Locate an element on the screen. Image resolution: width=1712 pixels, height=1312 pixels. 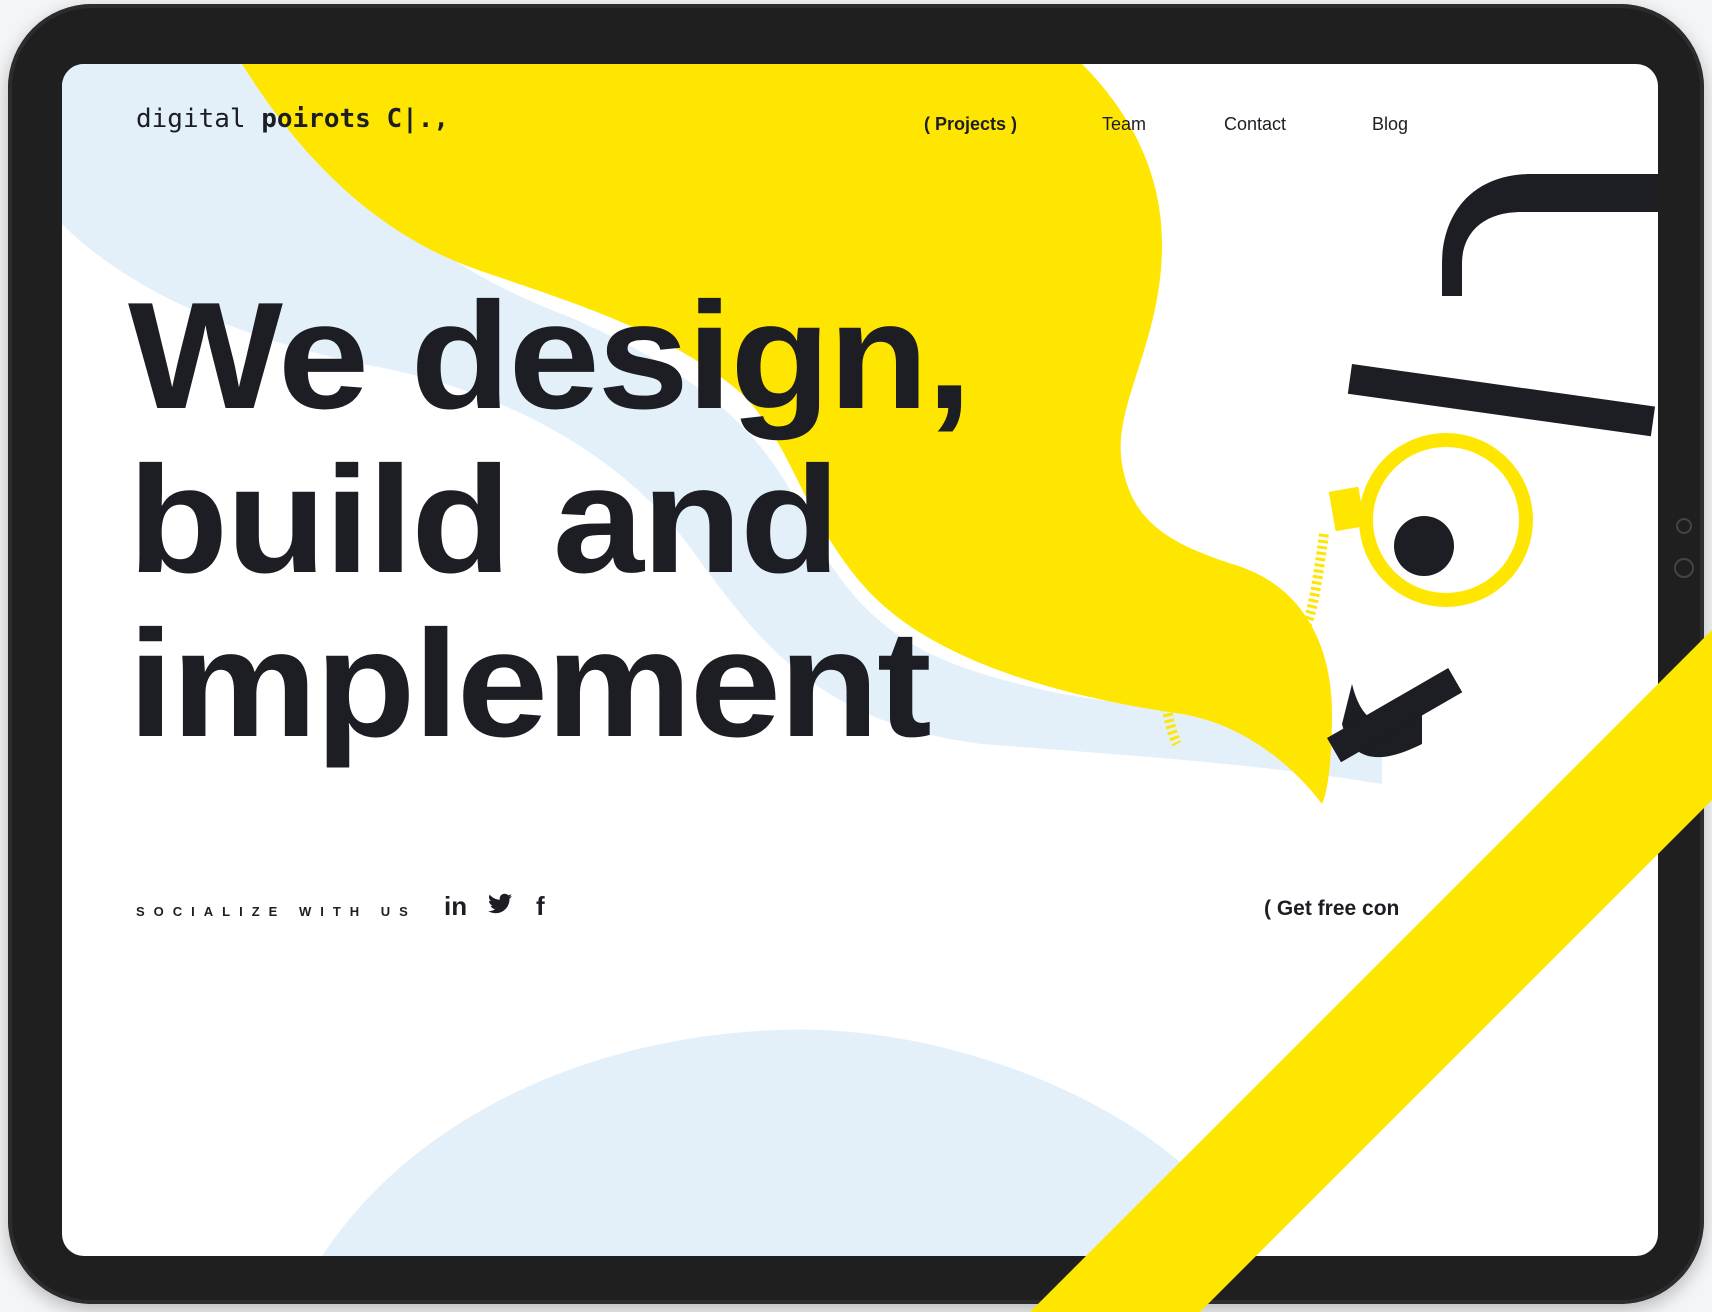
hero-line-1: We design, is located at coordinates (550, 356).